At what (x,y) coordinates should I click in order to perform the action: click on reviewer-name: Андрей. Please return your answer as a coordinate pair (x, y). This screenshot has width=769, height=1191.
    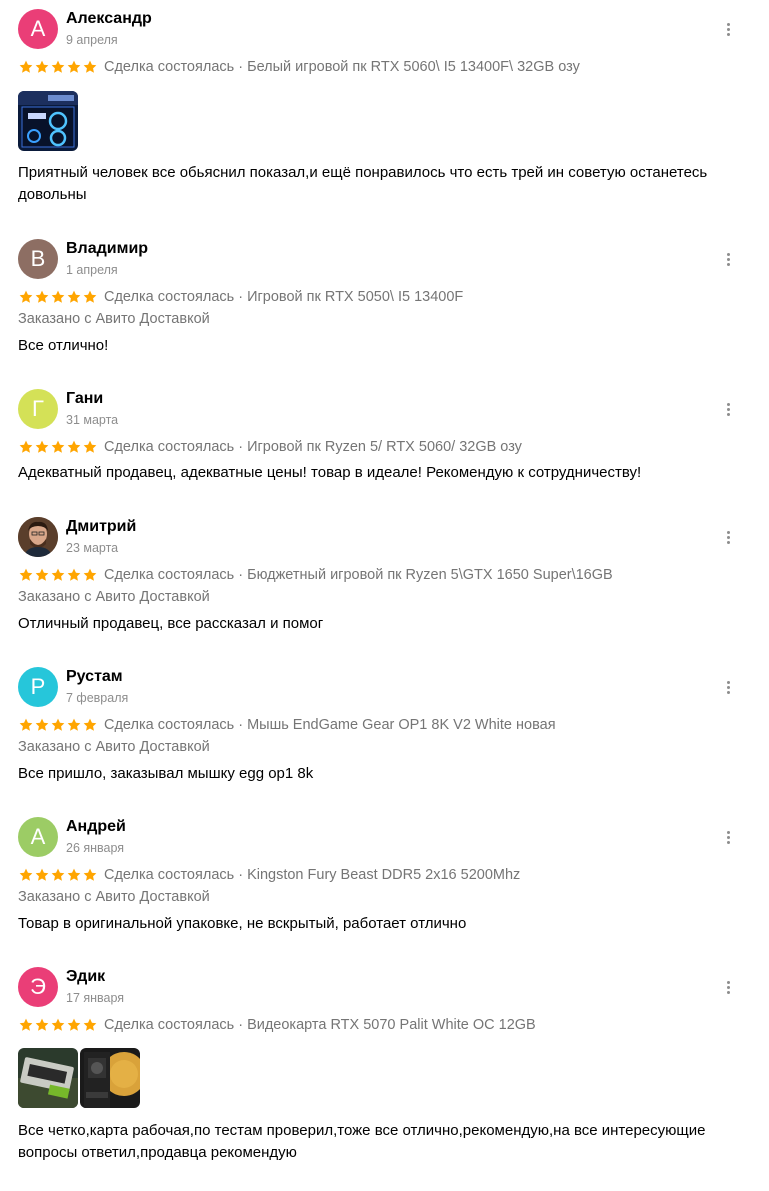
    Looking at the image, I should click on (96, 827).